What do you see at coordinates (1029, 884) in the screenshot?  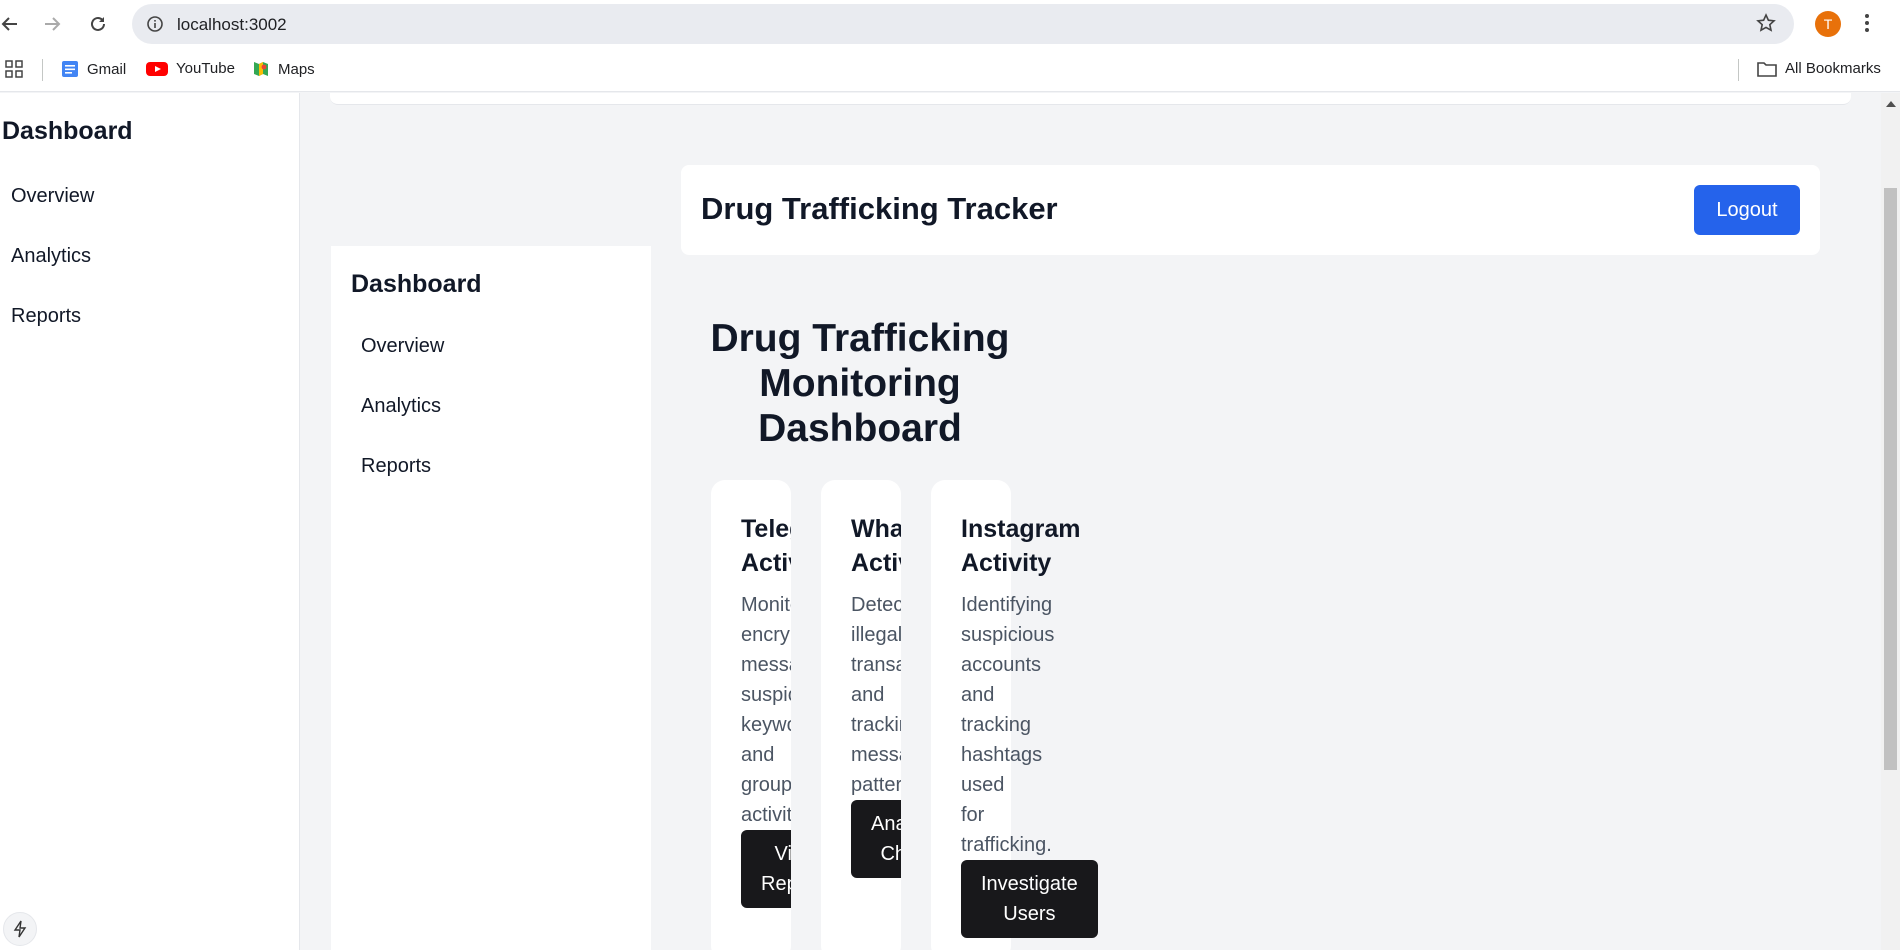 I see `button-label-line: Investigate` at bounding box center [1029, 884].